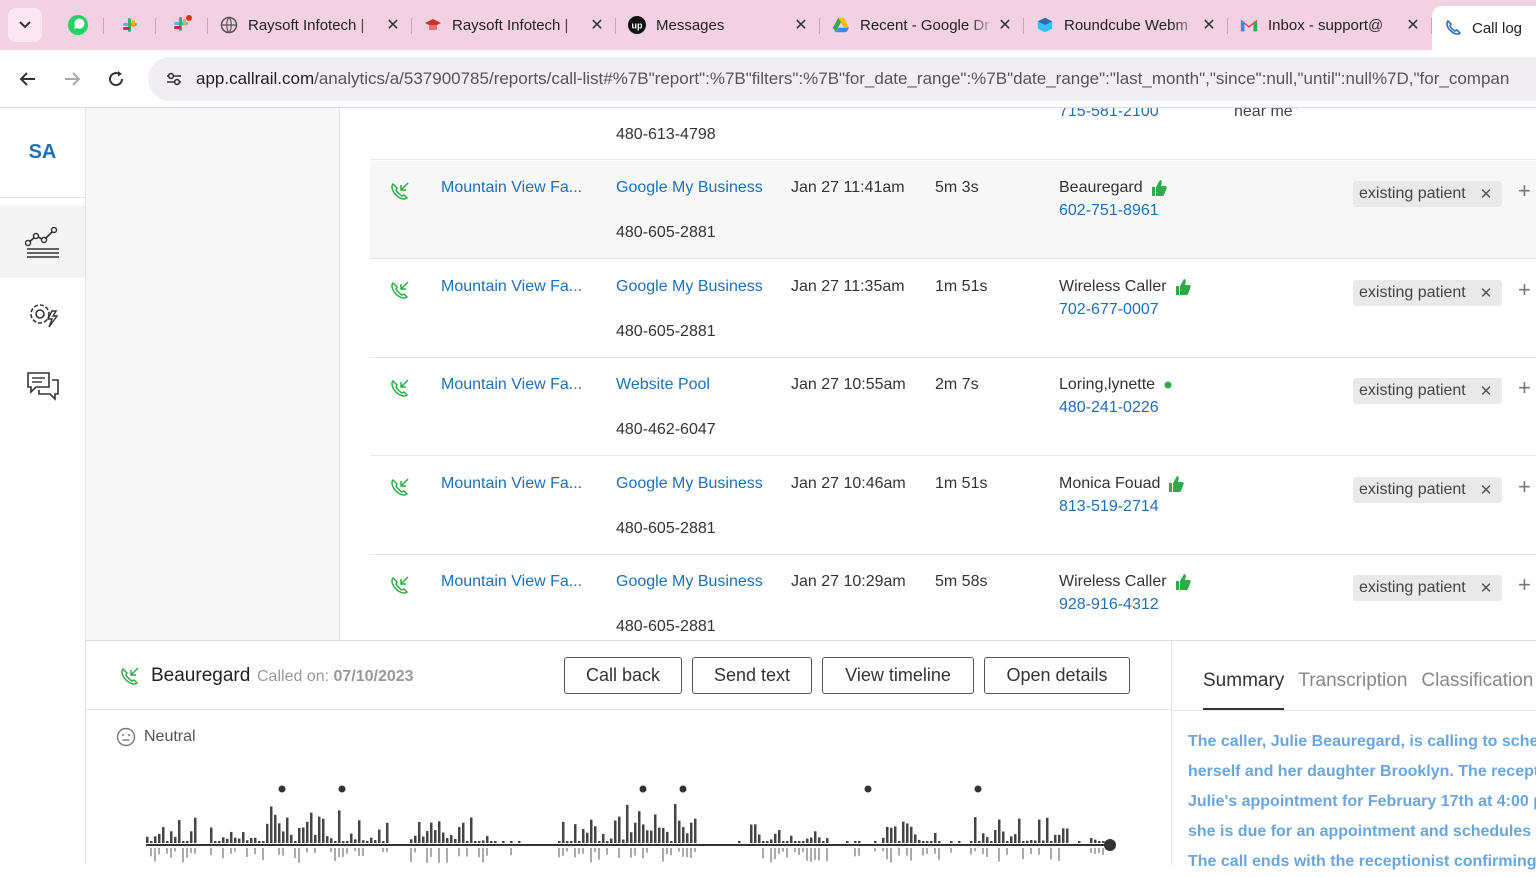  What do you see at coordinates (1109, 114) in the screenshot?
I see `caller-phone-link: 715-581-2100` at bounding box center [1109, 114].